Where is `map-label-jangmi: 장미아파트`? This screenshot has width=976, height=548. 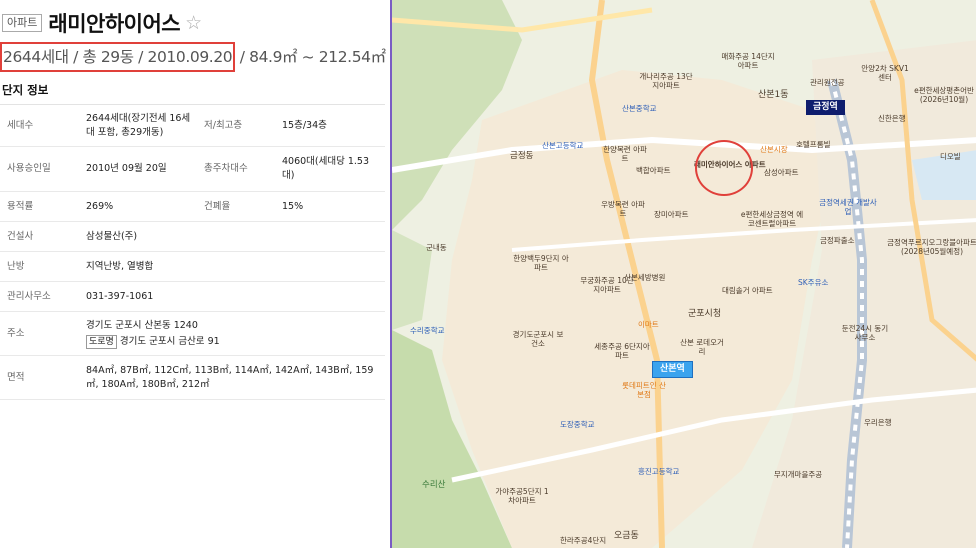 map-label-jangmi: 장미아파트 is located at coordinates (671, 214).